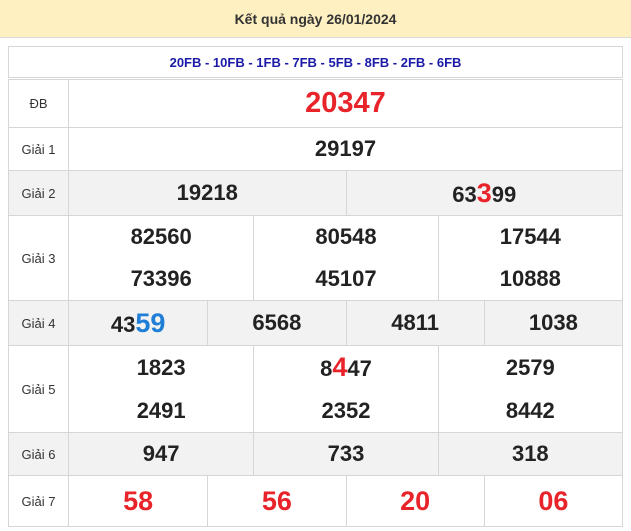 The width and height of the screenshot is (631, 531). I want to click on prize-g5-number: 2491, so click(161, 410).